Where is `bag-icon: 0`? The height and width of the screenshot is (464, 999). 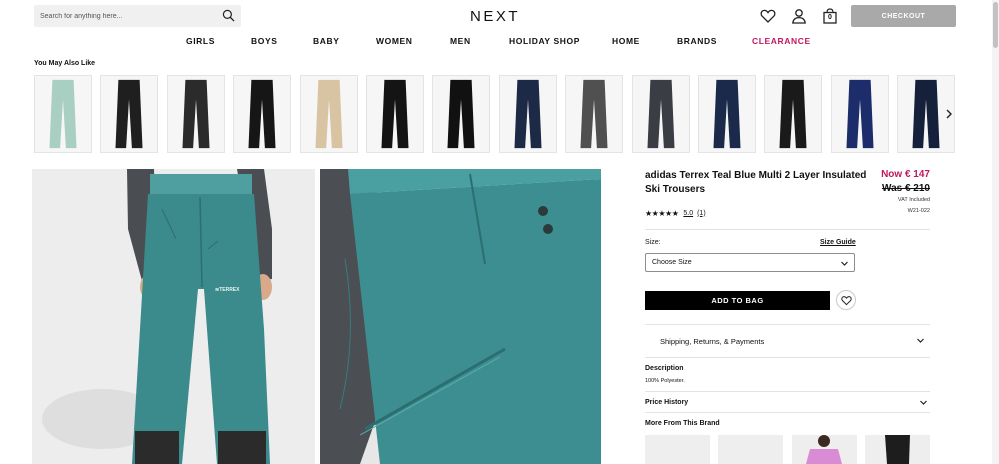 bag-icon: 0 is located at coordinates (830, 16).